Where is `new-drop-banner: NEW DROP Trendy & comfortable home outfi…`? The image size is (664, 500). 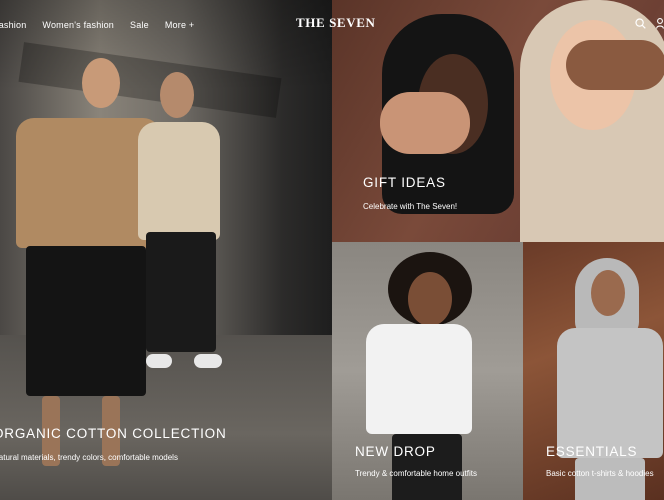 new-drop-banner: NEW DROP Trendy & comfortable home outfi… is located at coordinates (427, 371).